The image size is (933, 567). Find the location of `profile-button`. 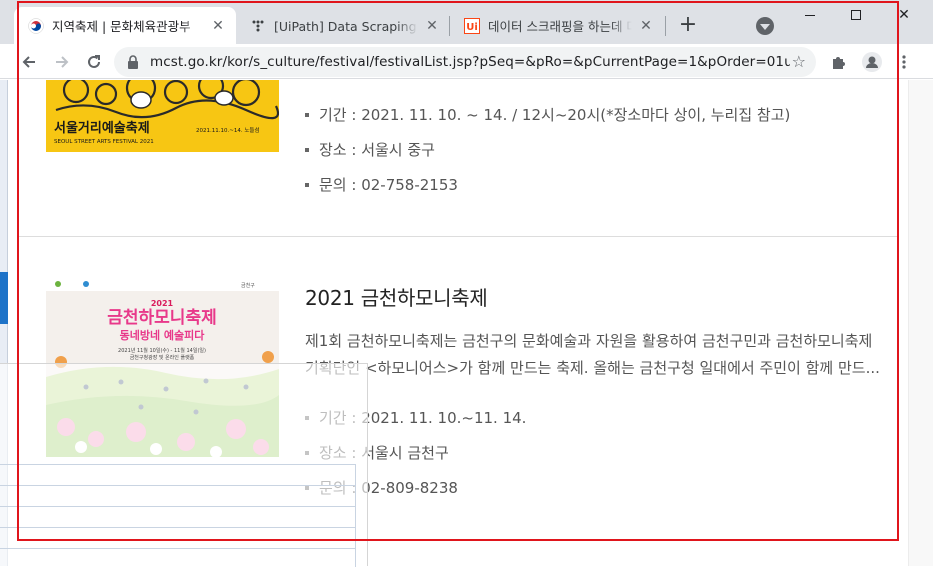

profile-button is located at coordinates (872, 62).